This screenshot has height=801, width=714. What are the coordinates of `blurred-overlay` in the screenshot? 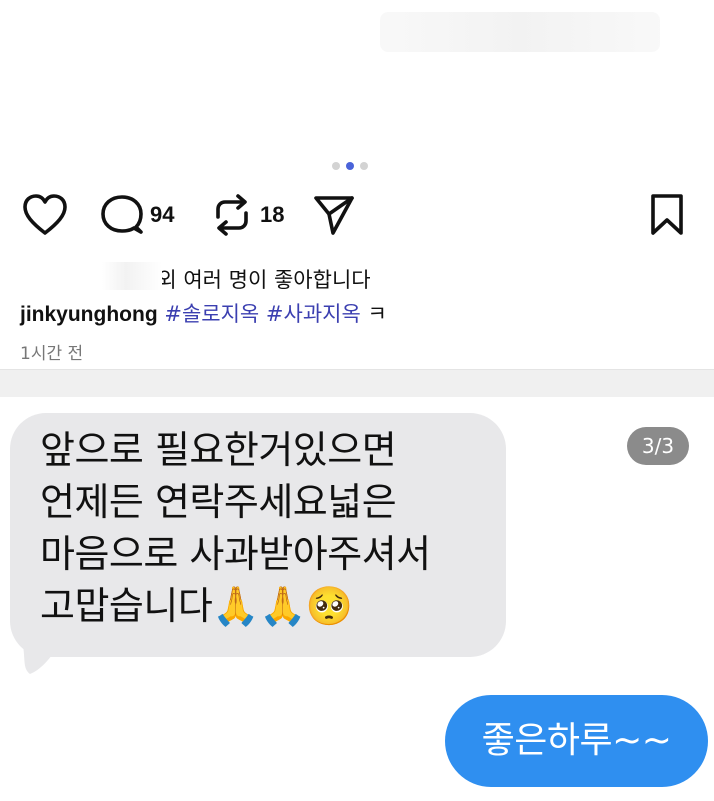 It's located at (520, 32).